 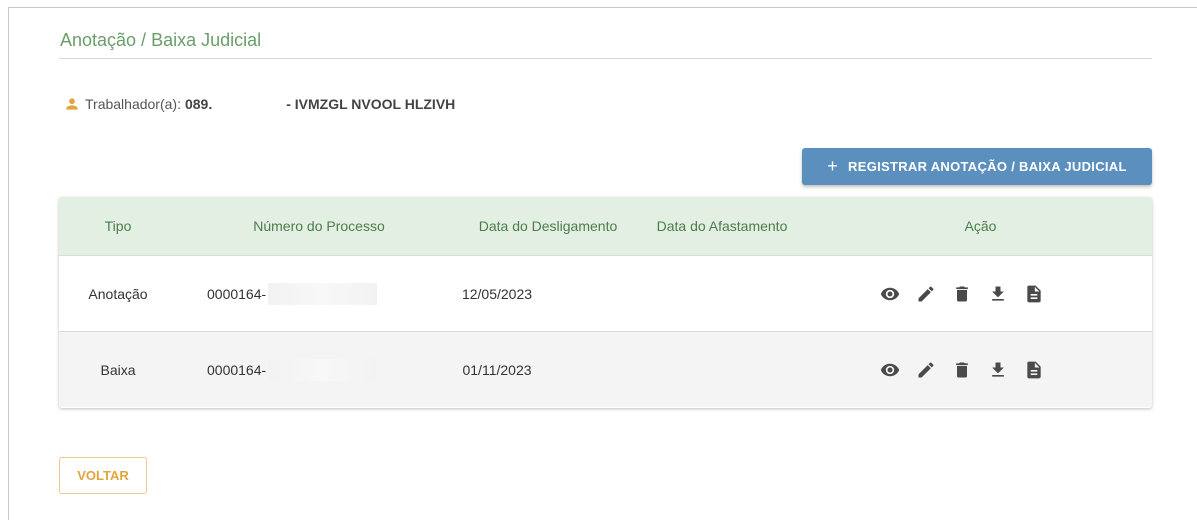 I want to click on title-divider, so click(x=605, y=58).